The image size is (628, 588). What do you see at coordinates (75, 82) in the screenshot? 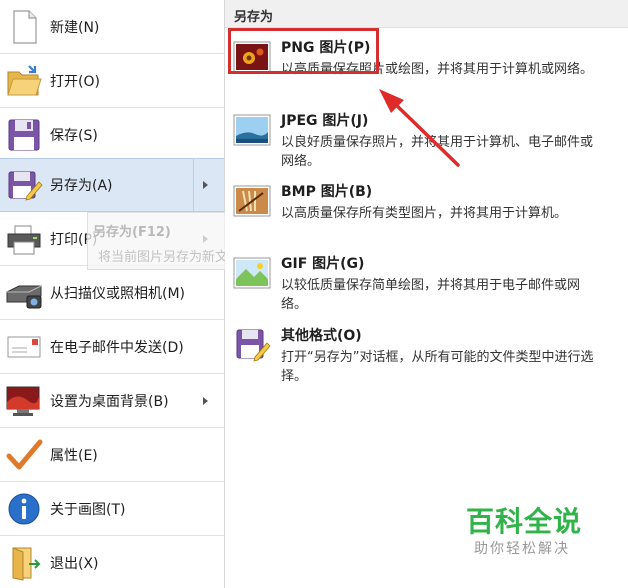
I see `menu-item-label: 打开(O)` at bounding box center [75, 82].